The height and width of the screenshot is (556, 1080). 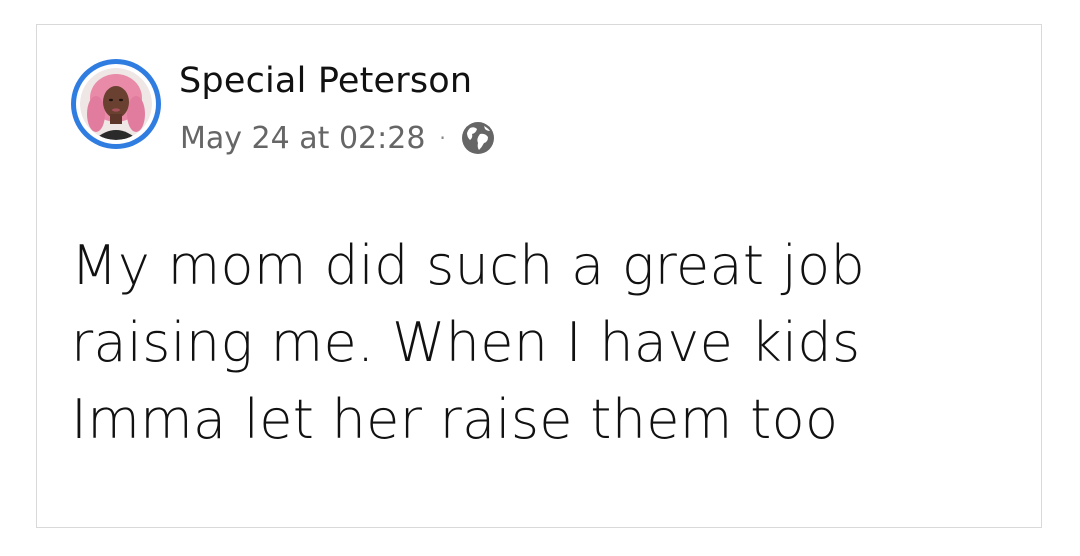 I want to click on author-name: Special Peterson, so click(x=325, y=81).